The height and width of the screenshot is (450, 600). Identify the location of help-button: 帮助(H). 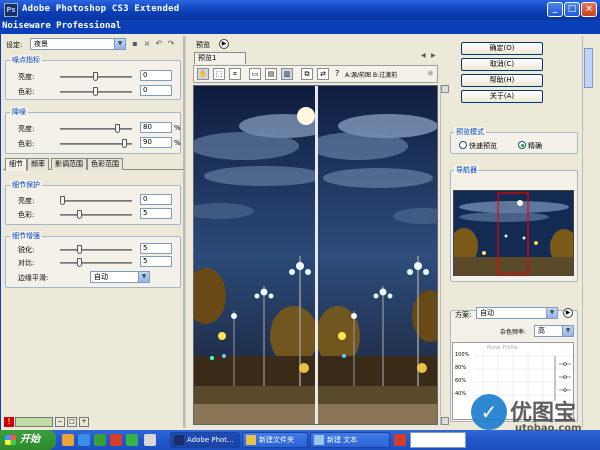
(502, 80).